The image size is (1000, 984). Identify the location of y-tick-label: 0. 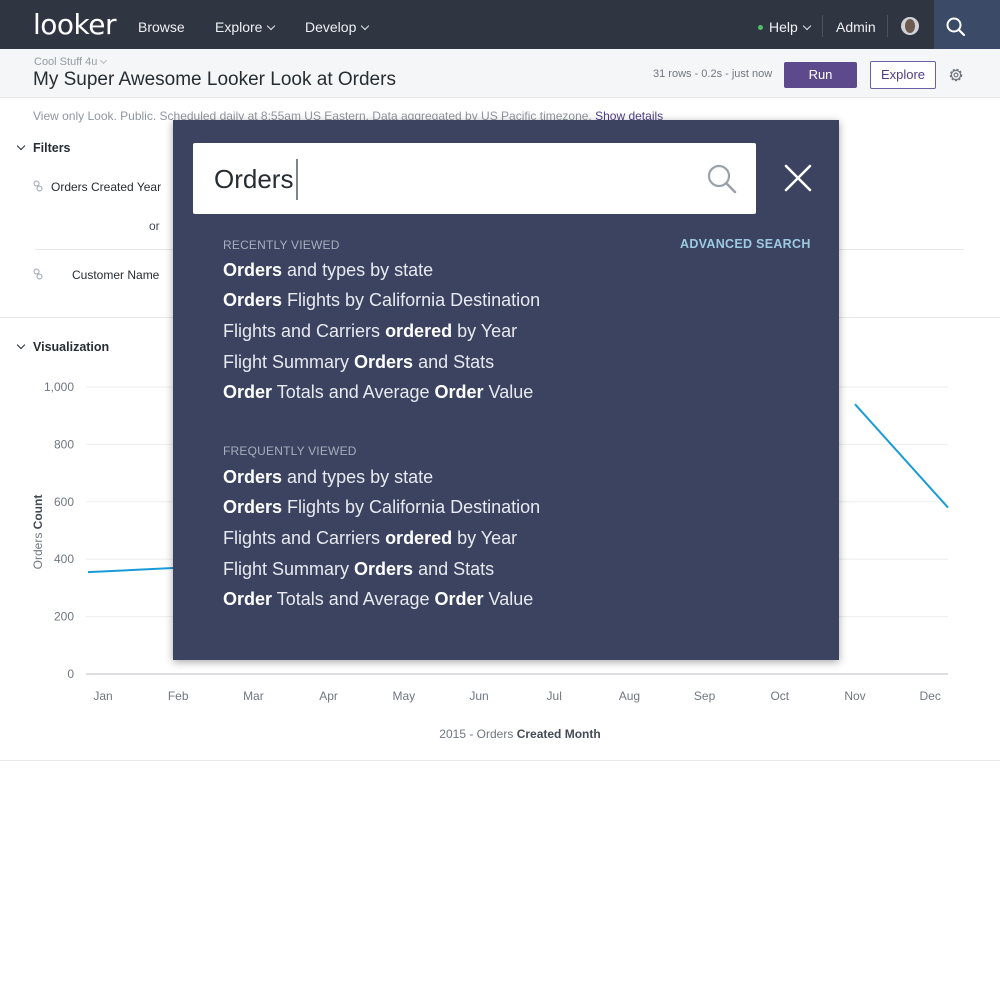
(70, 674).